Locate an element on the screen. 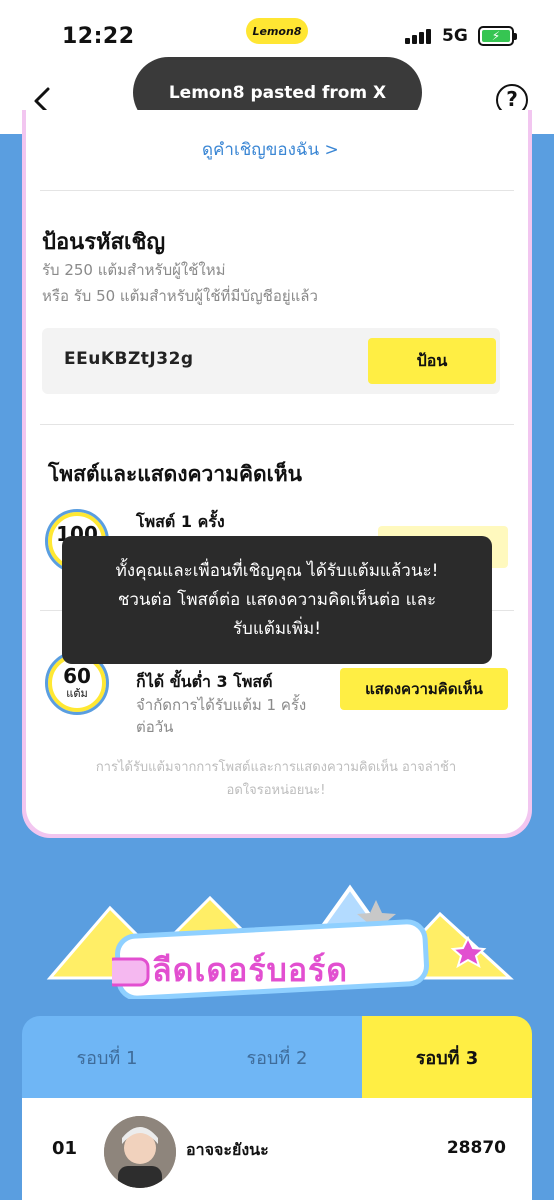 The width and height of the screenshot is (554, 1200). signal-icon is located at coordinates (420, 36).